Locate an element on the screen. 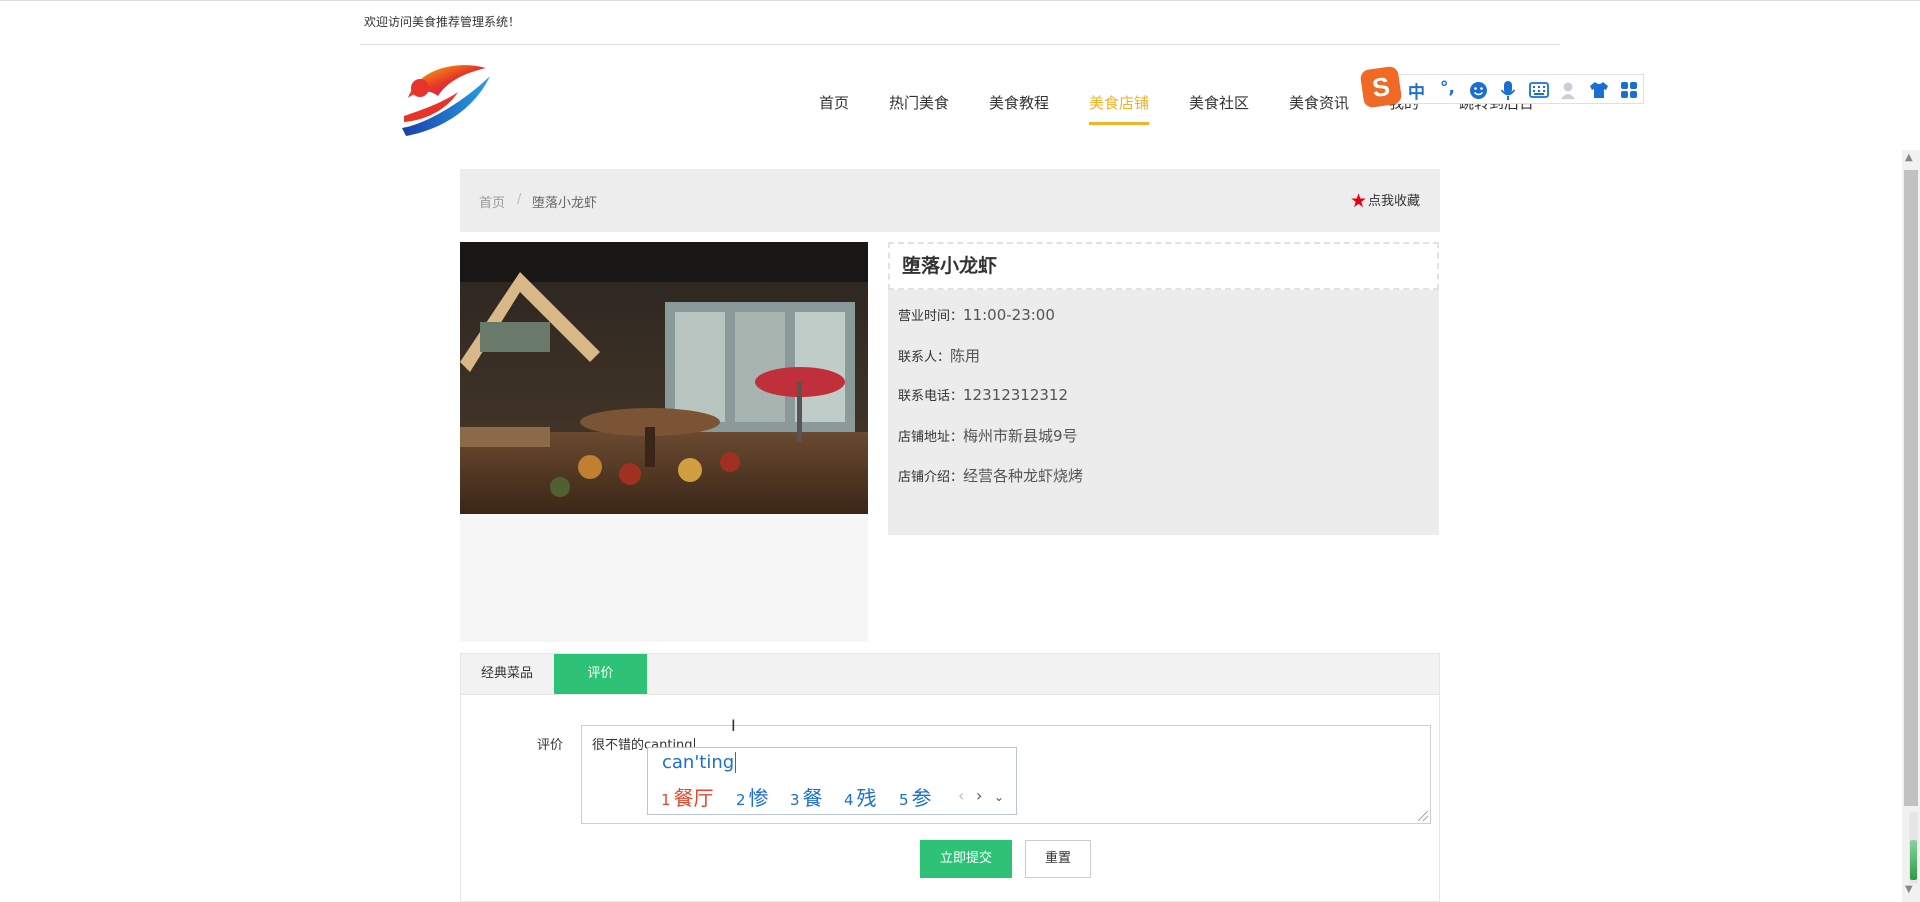  ime-candidate: 5参 is located at coordinates (915, 796).